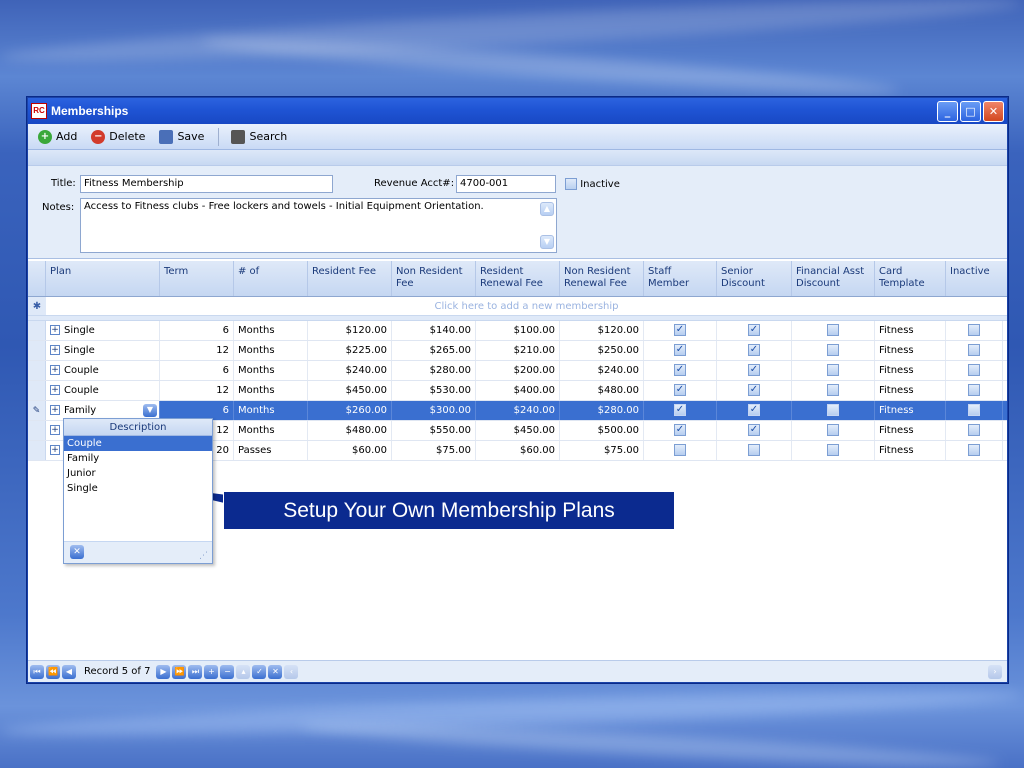 This screenshot has width=1024, height=768. I want to click on cell-res-renew: $60.00, so click(518, 450).